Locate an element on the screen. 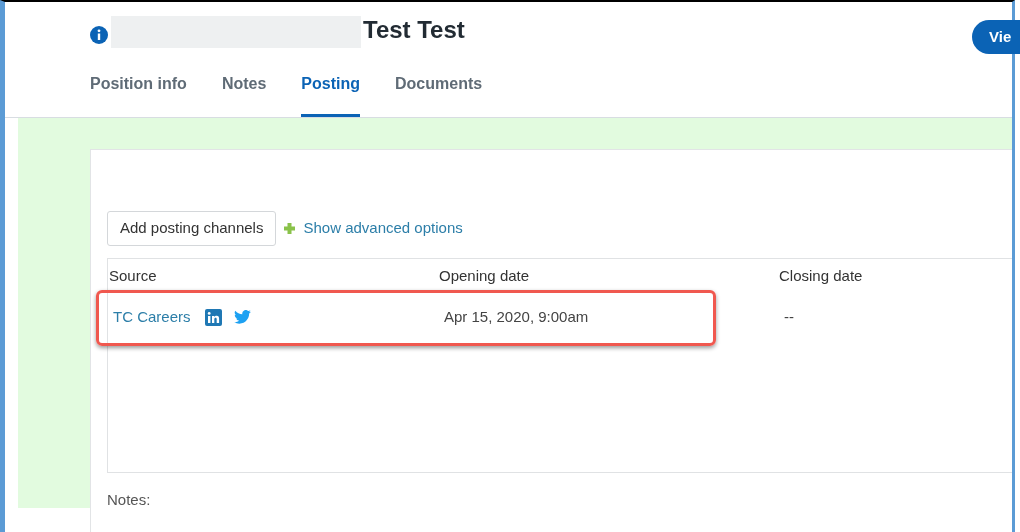  bird-icon is located at coordinates (242, 317).